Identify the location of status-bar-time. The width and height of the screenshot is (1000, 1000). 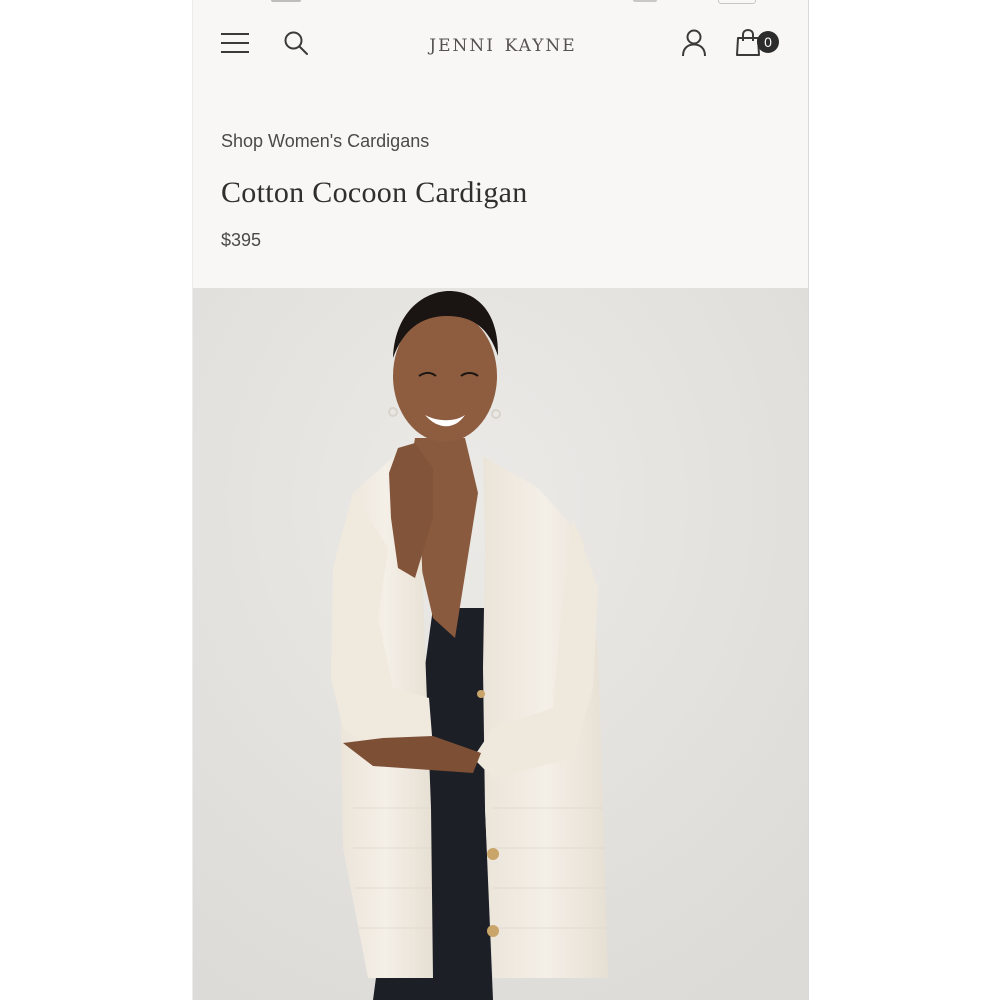
(286, 1).